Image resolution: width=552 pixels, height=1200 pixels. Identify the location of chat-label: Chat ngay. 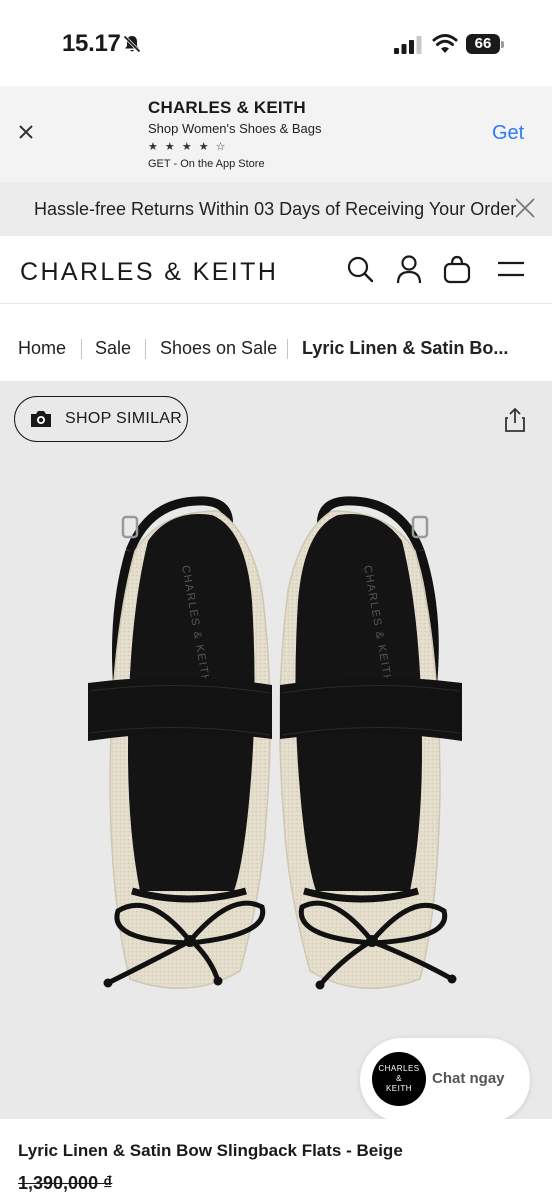
(468, 1078).